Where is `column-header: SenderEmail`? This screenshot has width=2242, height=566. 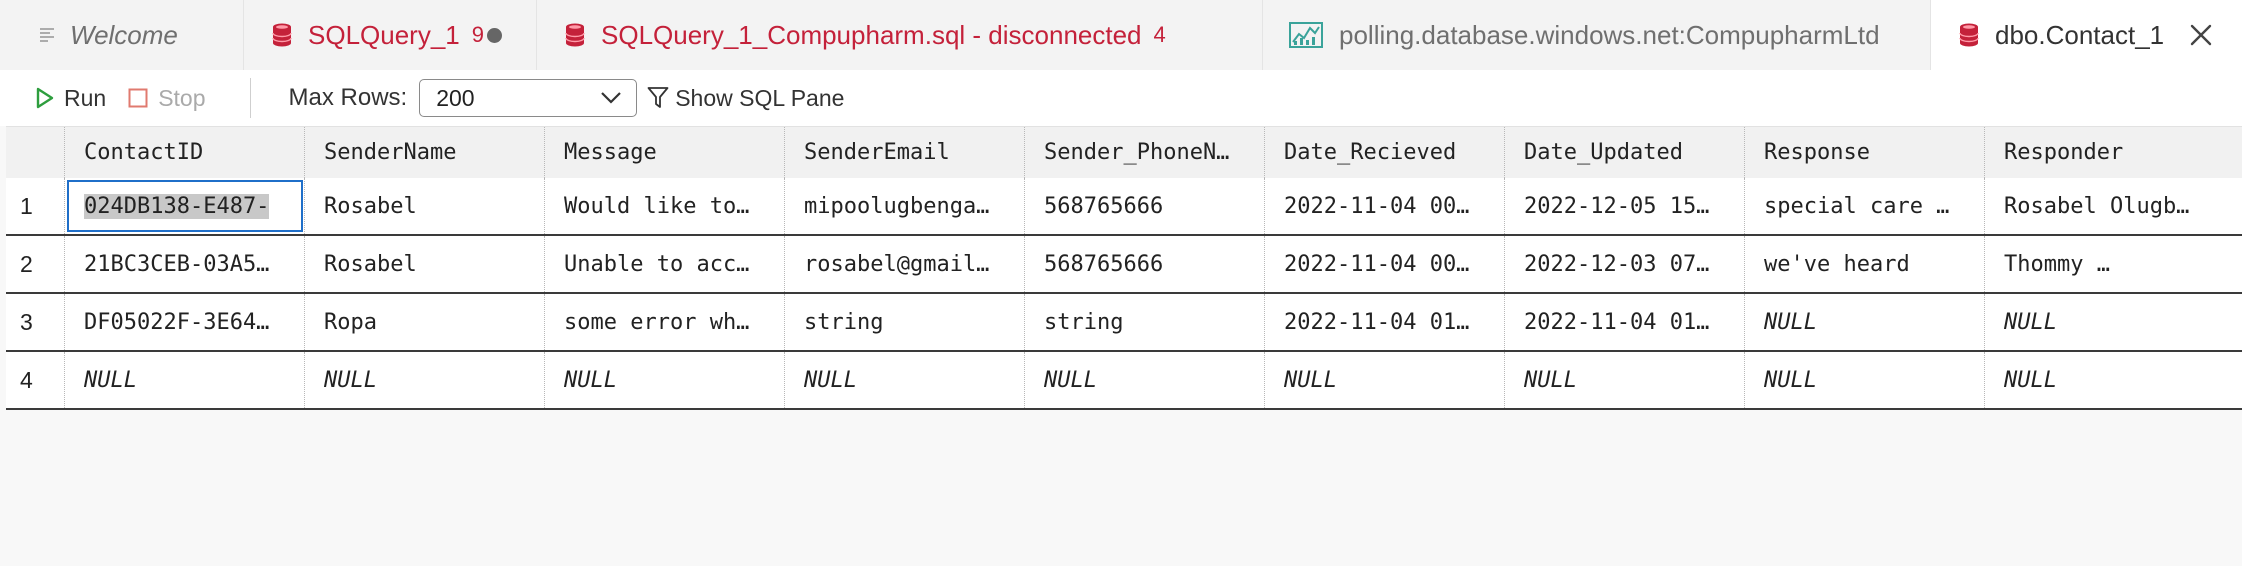 column-header: SenderEmail is located at coordinates (905, 152).